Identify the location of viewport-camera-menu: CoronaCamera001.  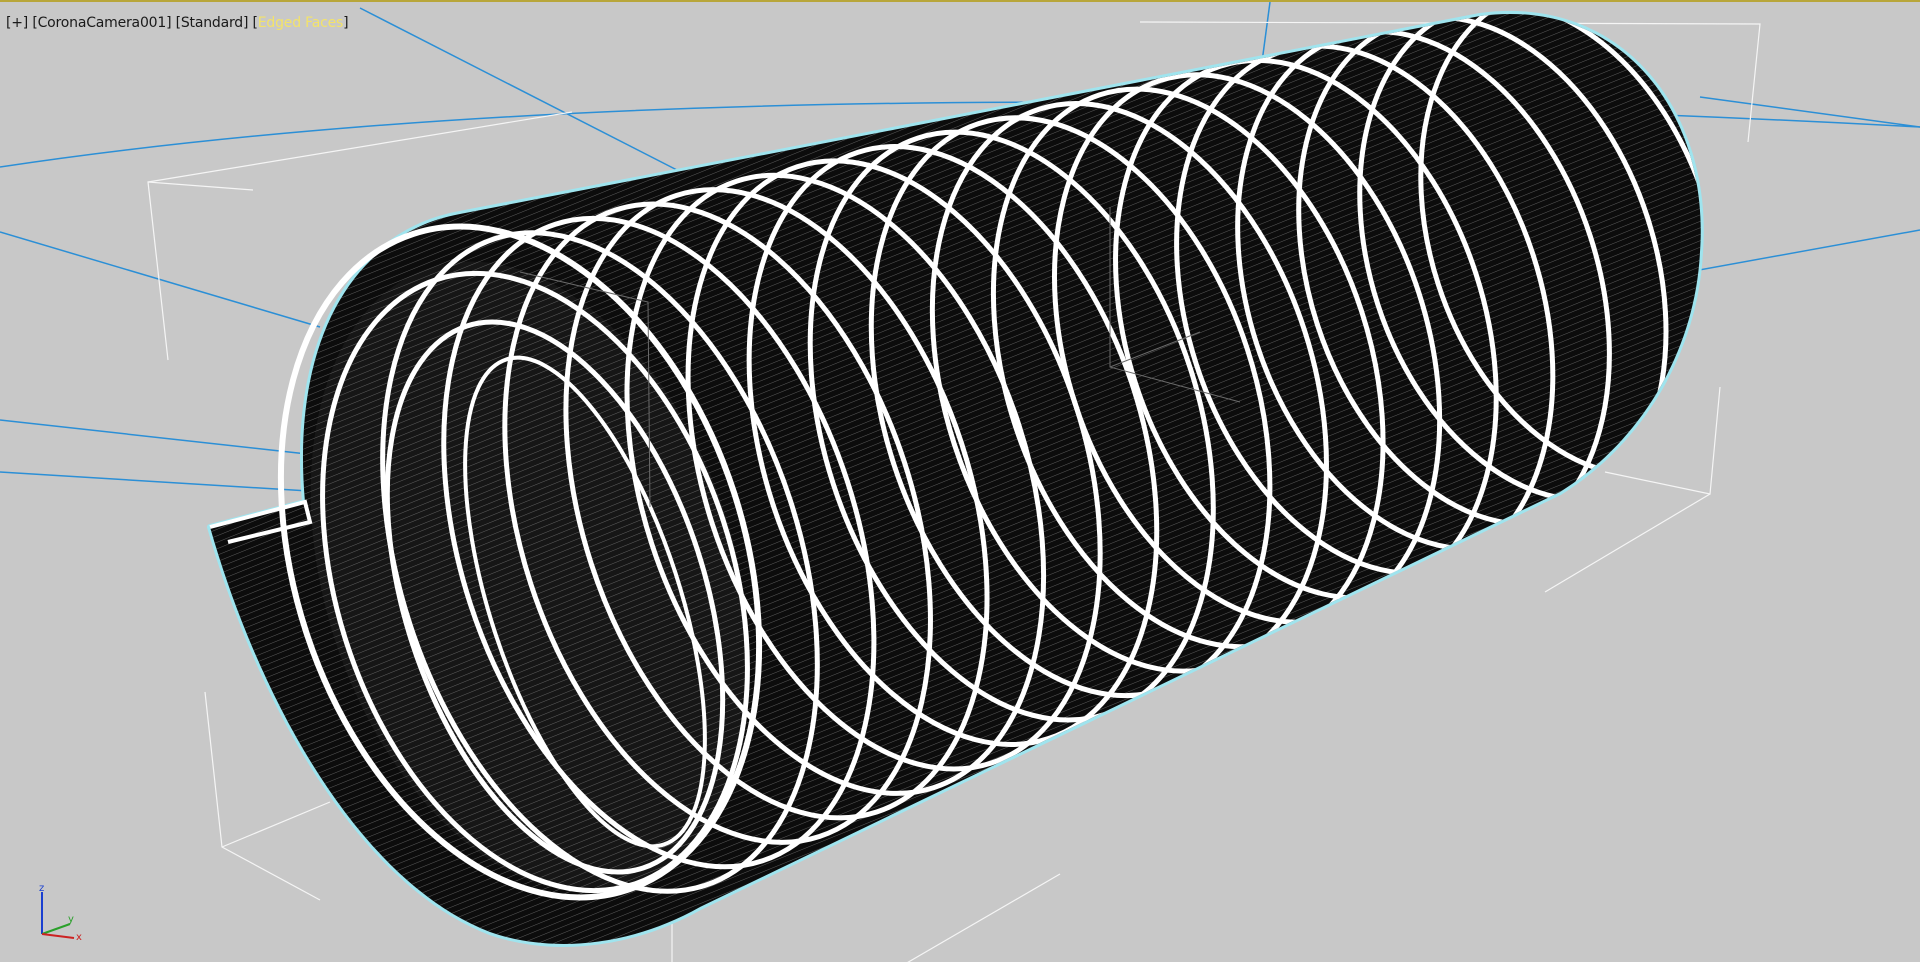
(102, 23).